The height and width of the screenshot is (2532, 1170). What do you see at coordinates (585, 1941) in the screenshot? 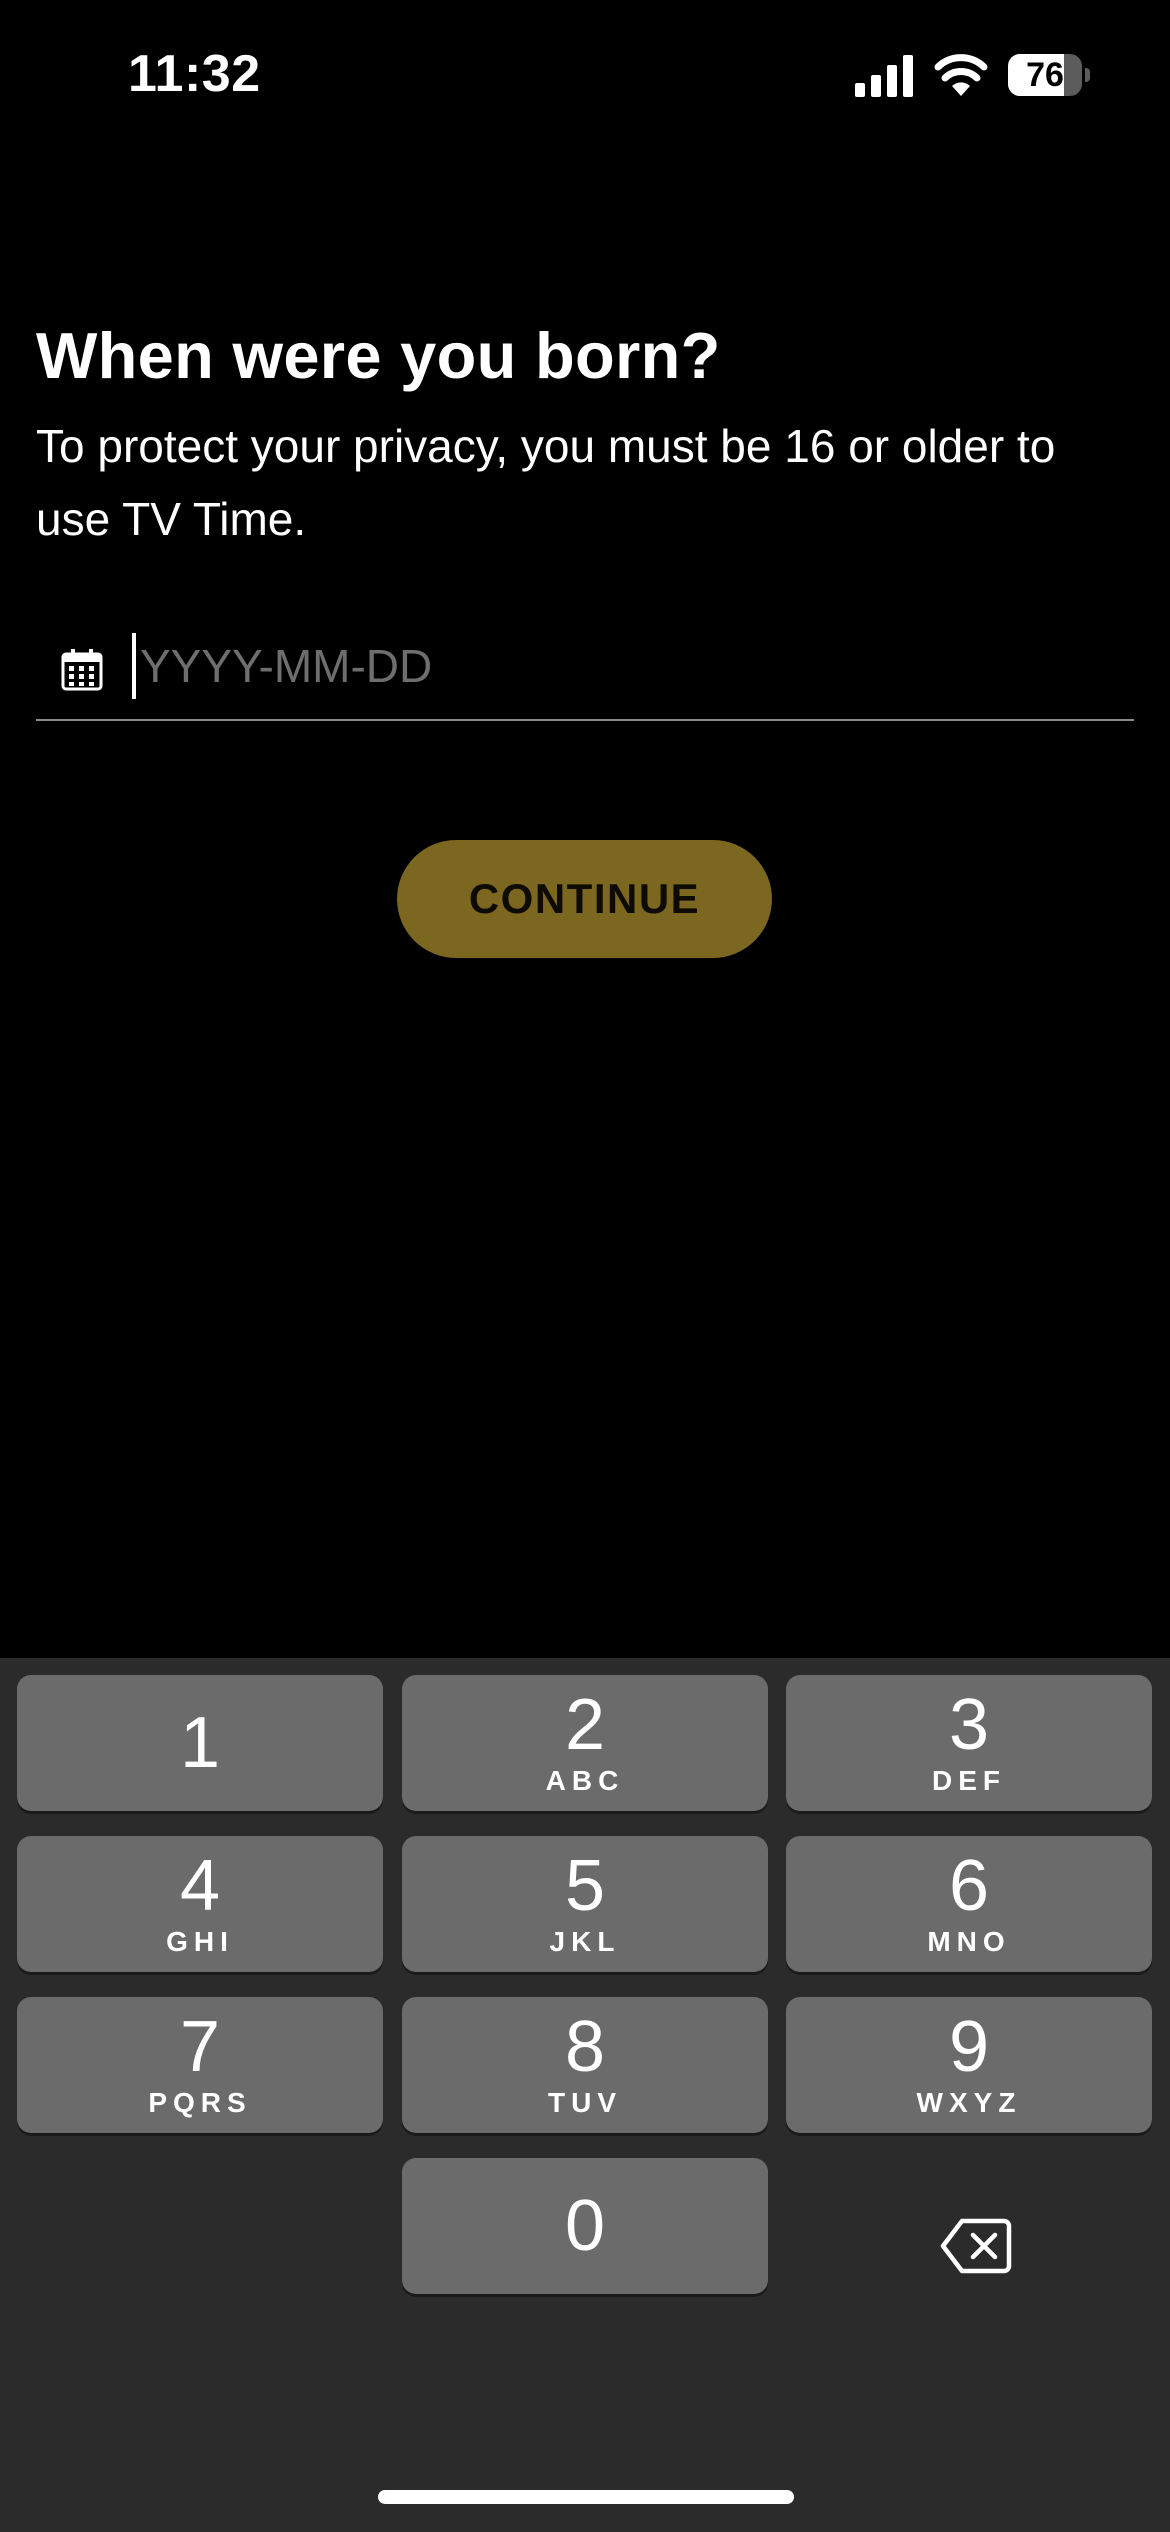
I see `key-letters: JKL` at bounding box center [585, 1941].